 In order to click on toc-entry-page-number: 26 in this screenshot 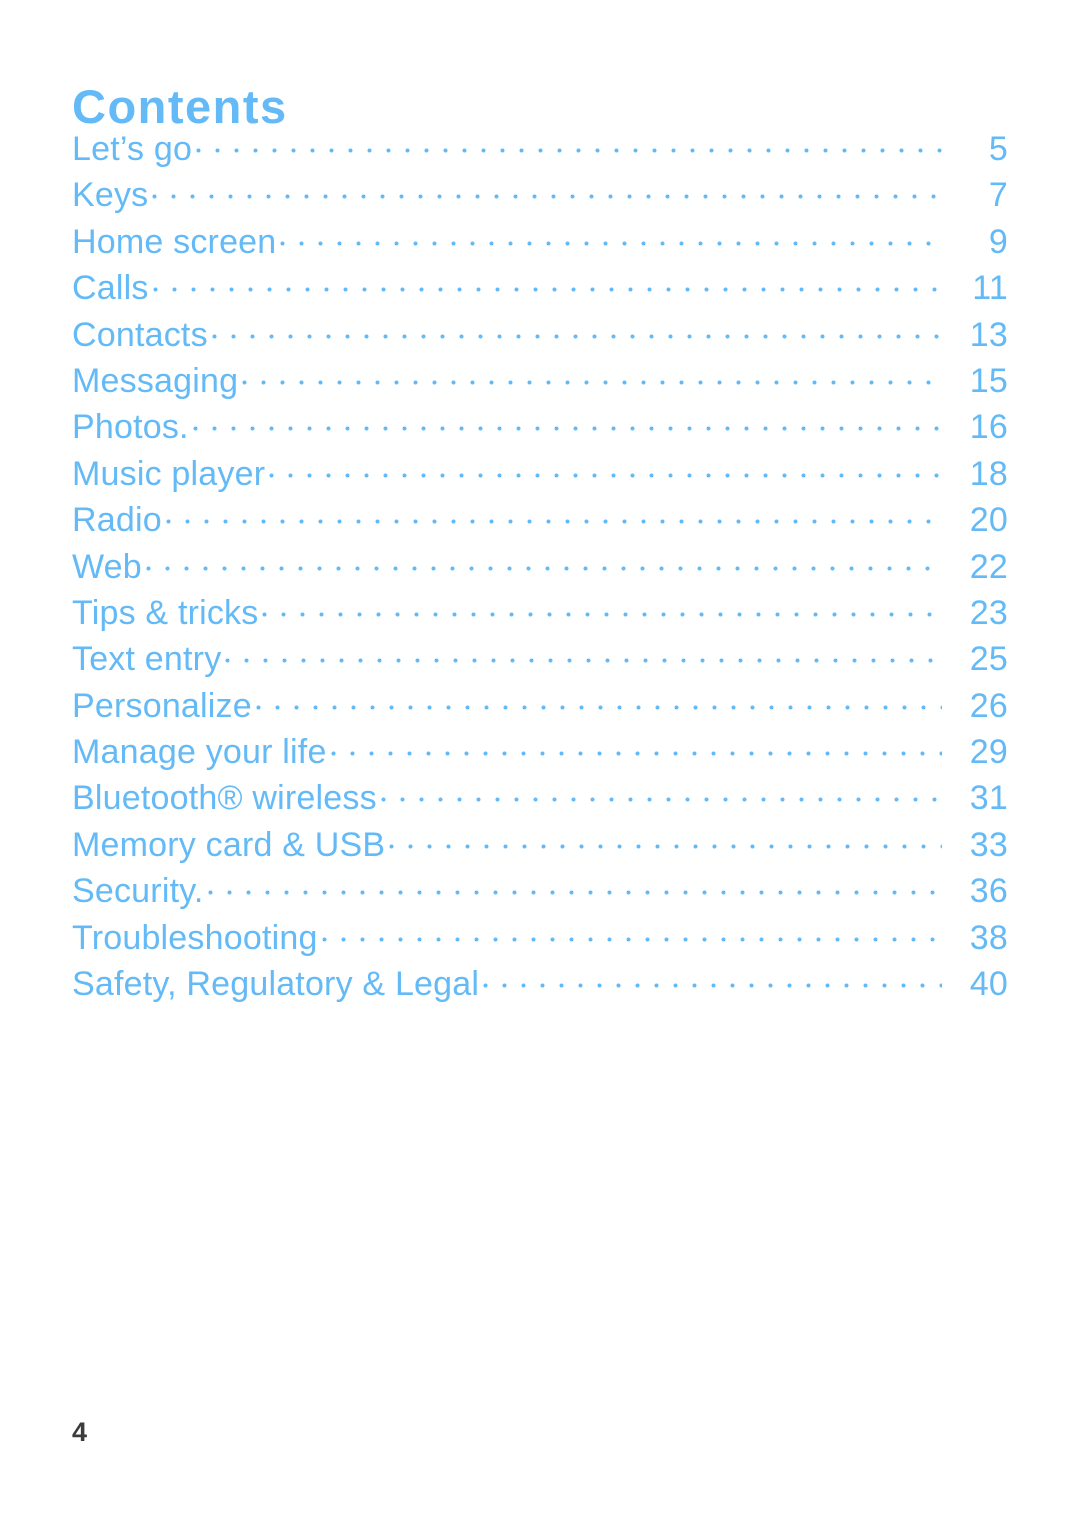, I will do `click(988, 705)`.